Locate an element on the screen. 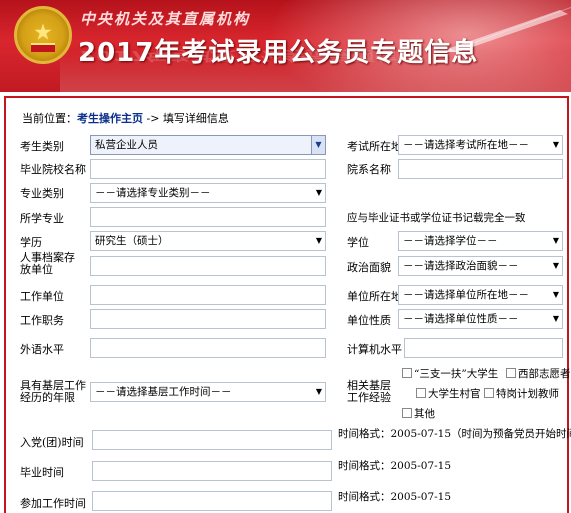  unit-location-value: －－请选择单位所在地－－ is located at coordinates (466, 295).